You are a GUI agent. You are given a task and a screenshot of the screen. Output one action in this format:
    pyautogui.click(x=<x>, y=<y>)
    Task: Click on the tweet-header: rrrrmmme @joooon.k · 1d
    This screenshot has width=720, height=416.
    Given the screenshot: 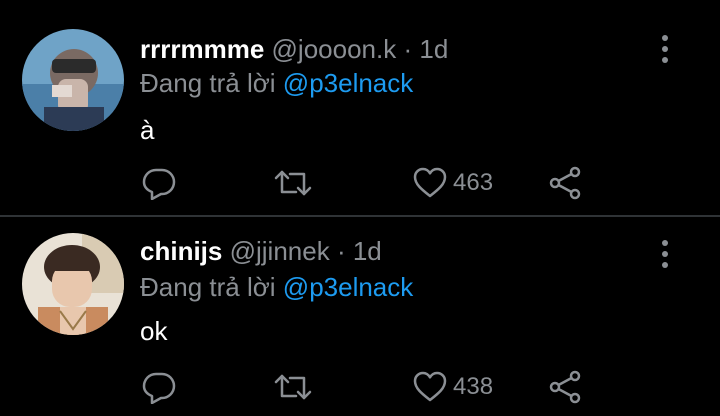 What is the action you would take?
    pyautogui.click(x=294, y=49)
    